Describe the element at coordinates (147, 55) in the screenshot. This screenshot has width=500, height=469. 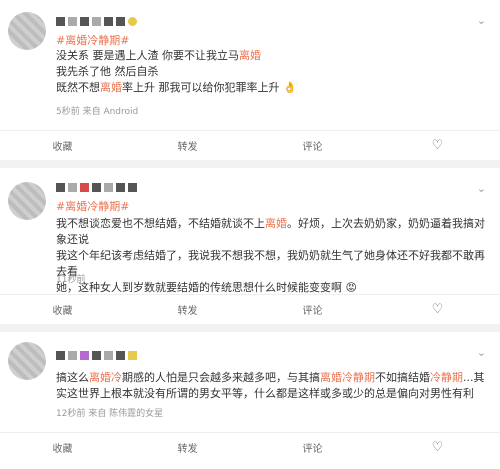
I see `text-segment: 没关系 要是遇上人渣 你要不让我立马` at that location.